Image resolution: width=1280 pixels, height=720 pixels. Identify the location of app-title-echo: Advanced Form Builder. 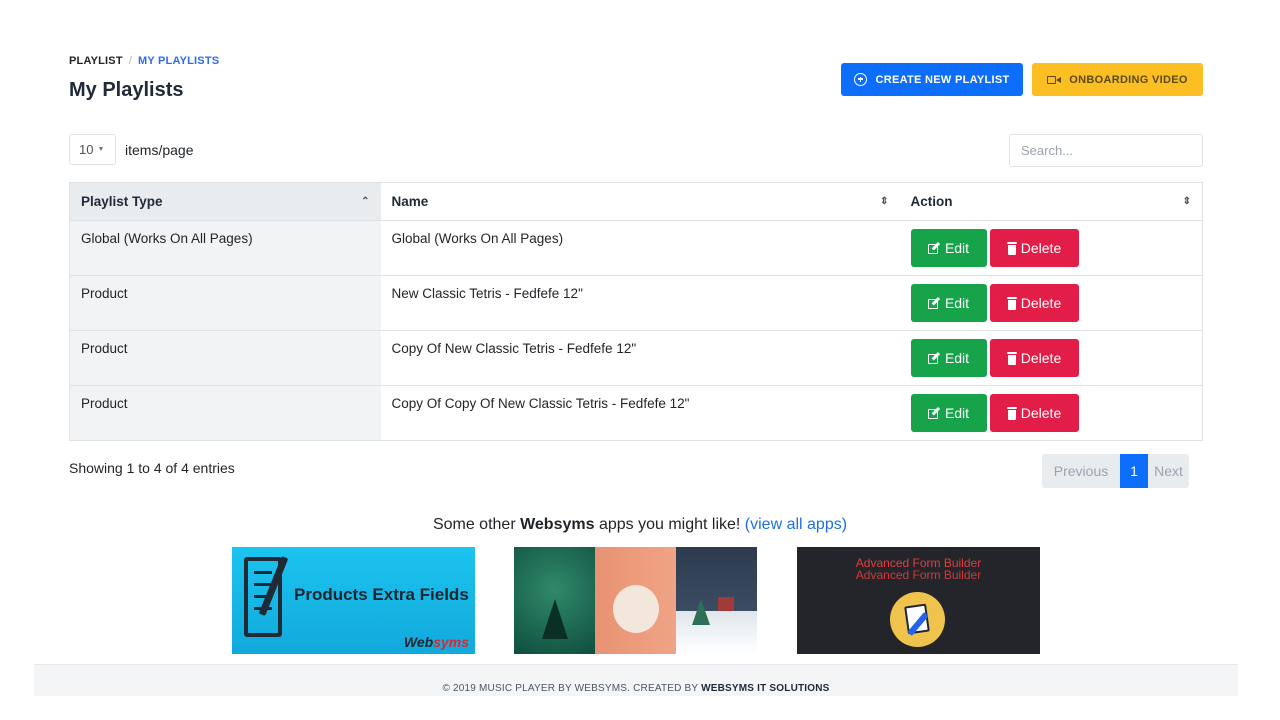
(918, 575).